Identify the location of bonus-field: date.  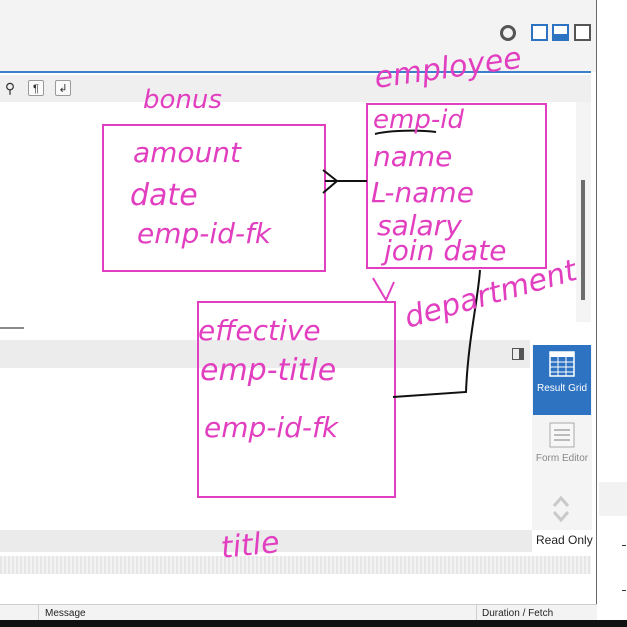
(164, 195).